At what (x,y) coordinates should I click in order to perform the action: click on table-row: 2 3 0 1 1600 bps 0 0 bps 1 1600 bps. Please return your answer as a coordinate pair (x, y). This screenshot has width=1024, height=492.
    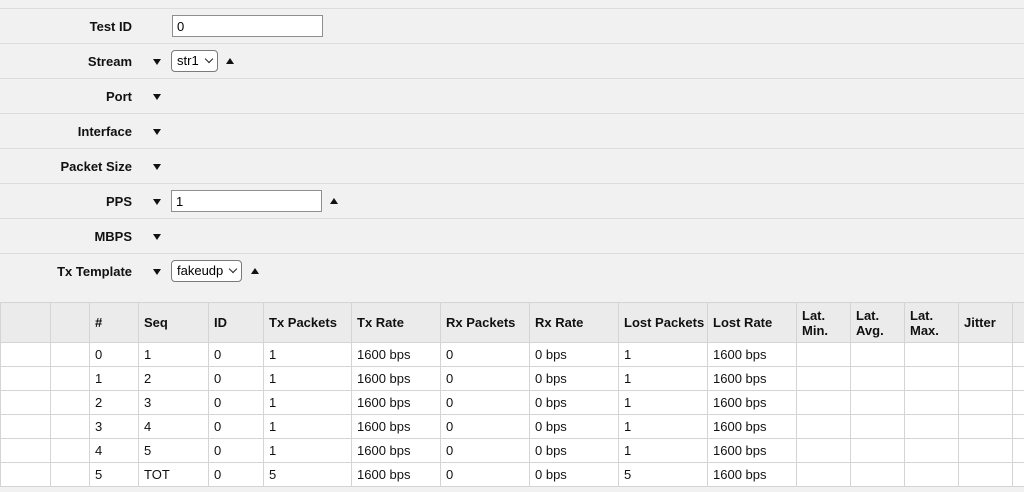
    Looking at the image, I should click on (512, 402).